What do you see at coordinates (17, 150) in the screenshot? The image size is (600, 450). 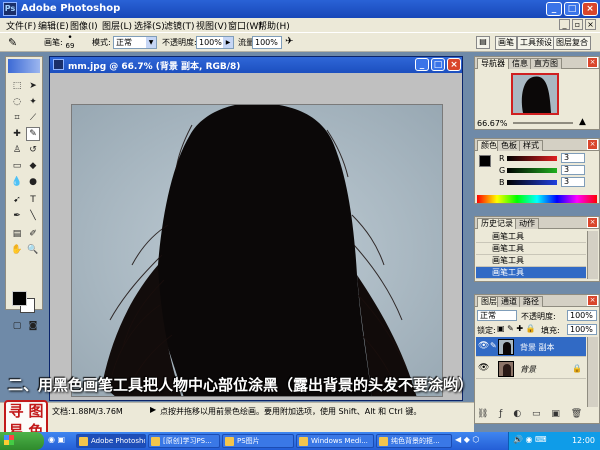 I see `clone-stamp-icon: ♙` at bounding box center [17, 150].